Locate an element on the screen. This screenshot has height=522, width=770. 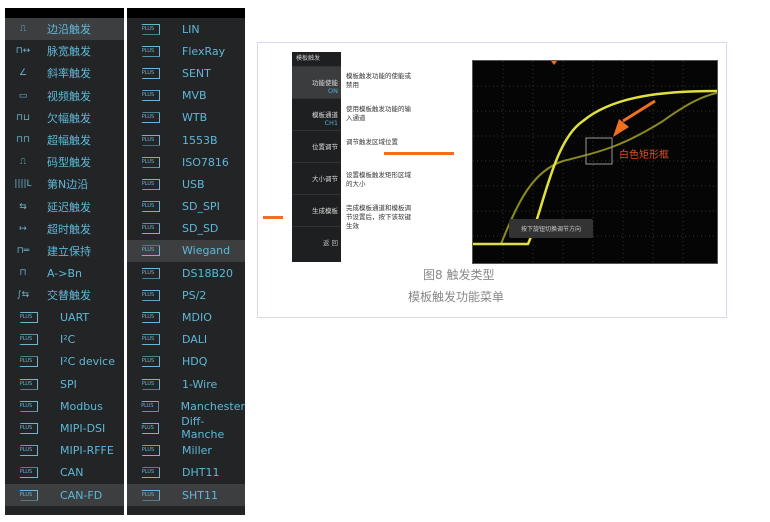
menu-softkey: 大小调节 is located at coordinates (316, 179).